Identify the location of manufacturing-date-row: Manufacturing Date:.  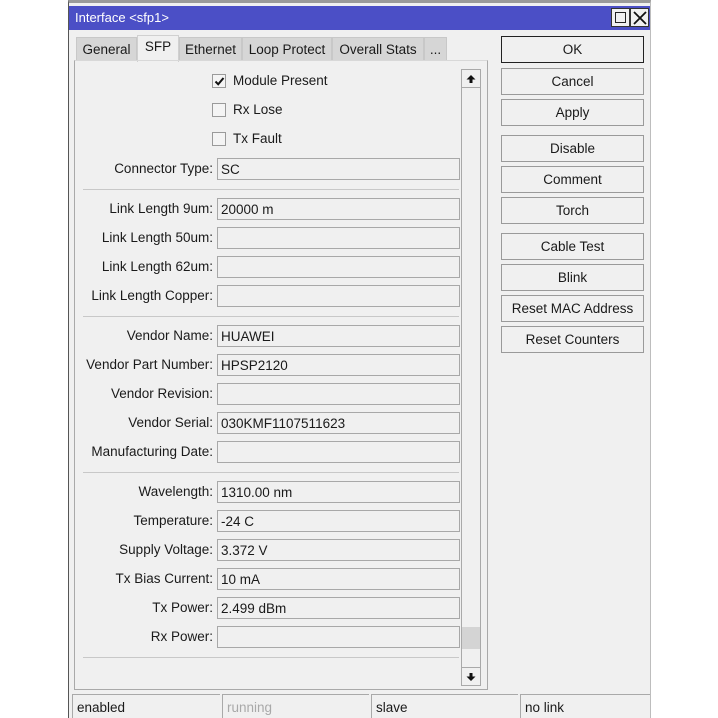
(269, 452).